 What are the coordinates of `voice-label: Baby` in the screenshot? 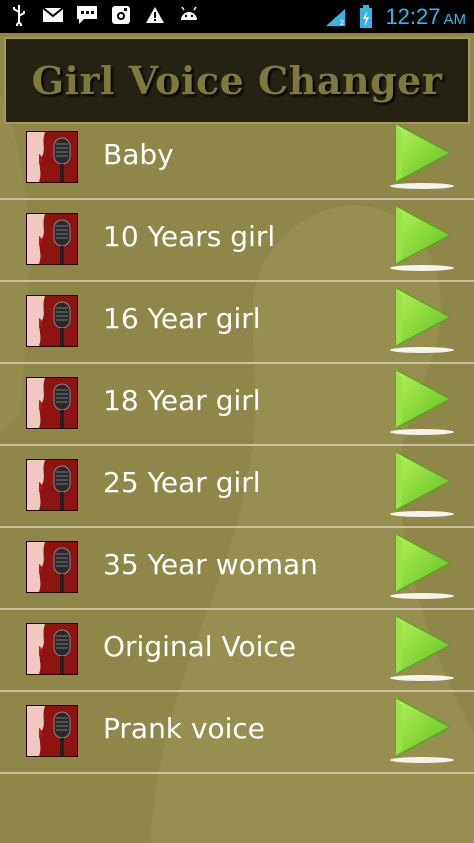 It's located at (138, 154).